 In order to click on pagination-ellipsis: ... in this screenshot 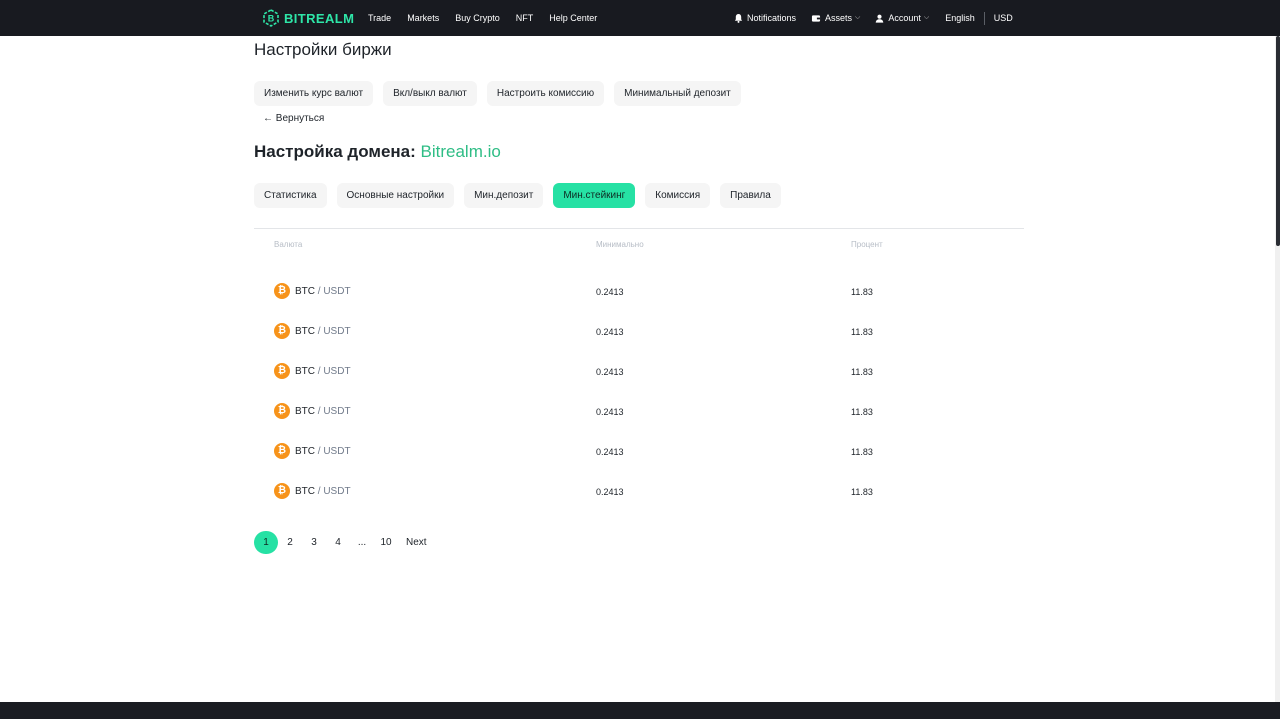, I will do `click(362, 542)`.